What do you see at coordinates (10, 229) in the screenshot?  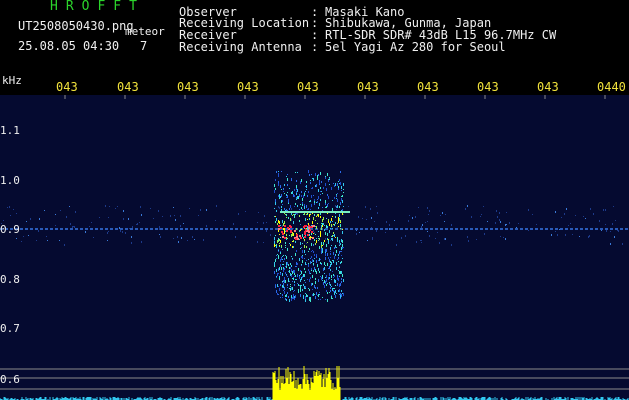 I see `freq-tick-0-9: 0.9` at bounding box center [10, 229].